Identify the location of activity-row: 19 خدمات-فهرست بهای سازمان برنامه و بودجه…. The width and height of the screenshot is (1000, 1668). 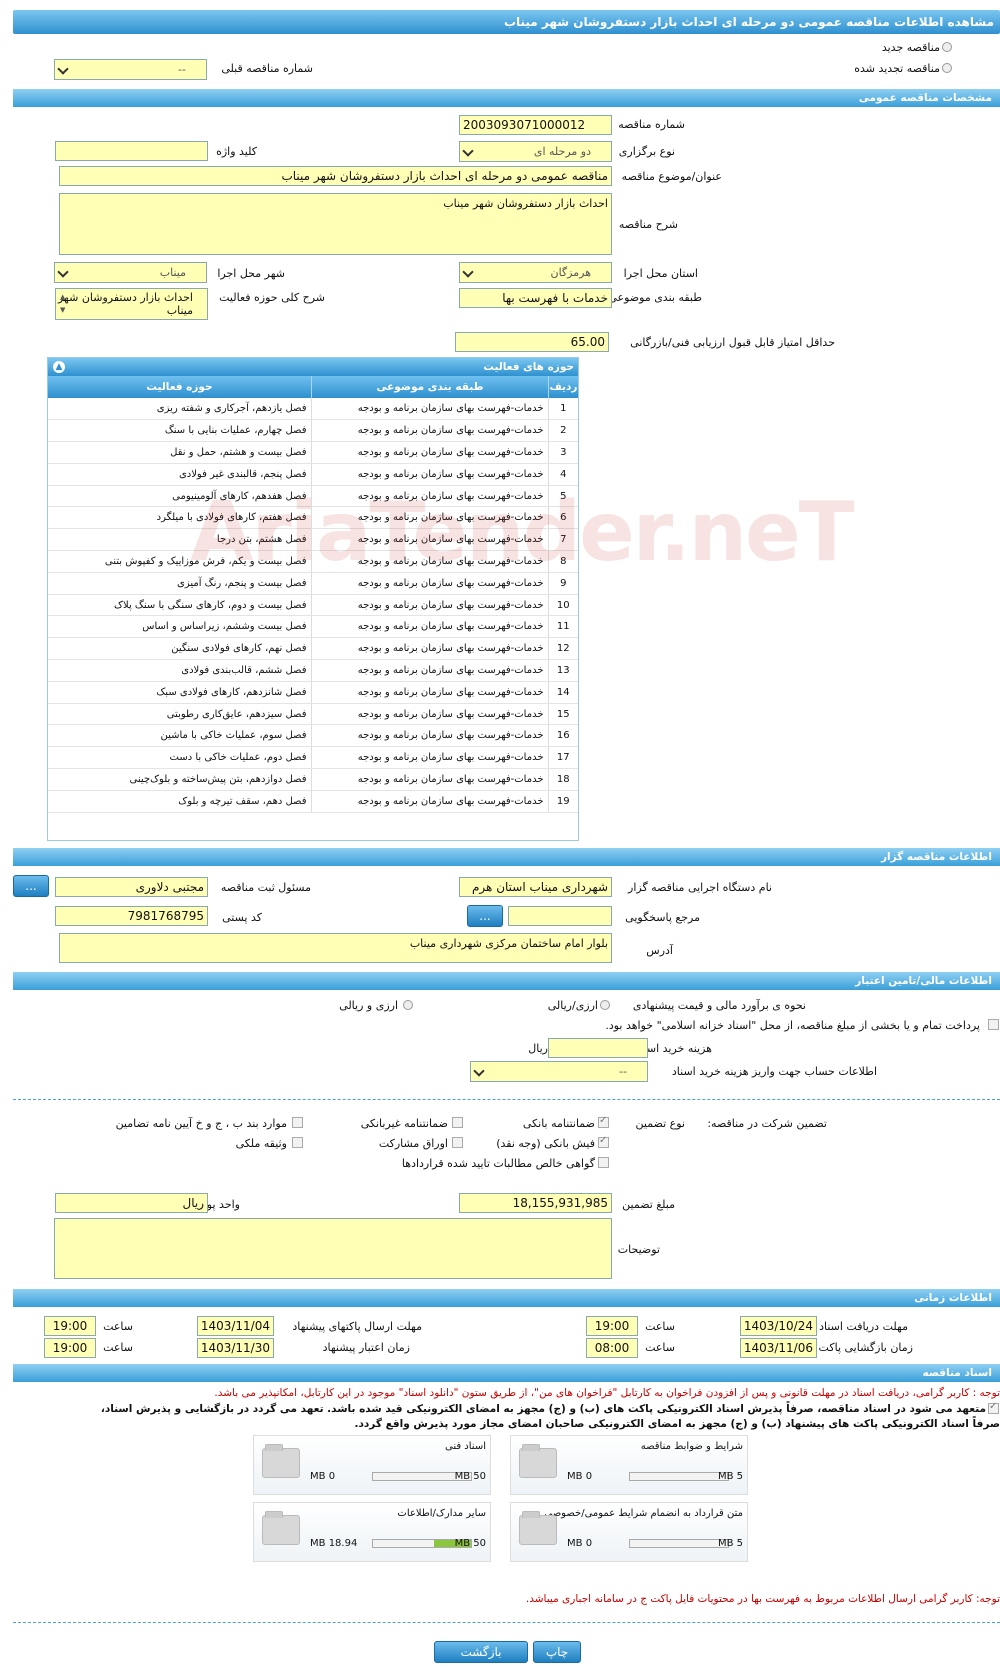
(313, 801).